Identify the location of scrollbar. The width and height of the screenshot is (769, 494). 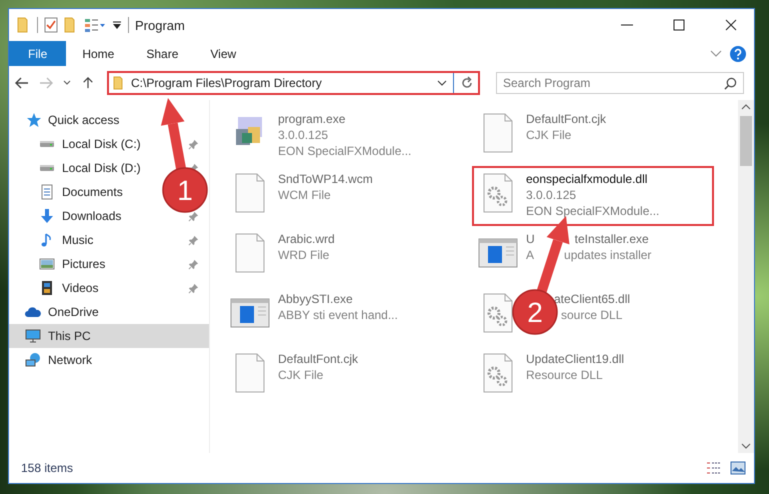
(746, 276).